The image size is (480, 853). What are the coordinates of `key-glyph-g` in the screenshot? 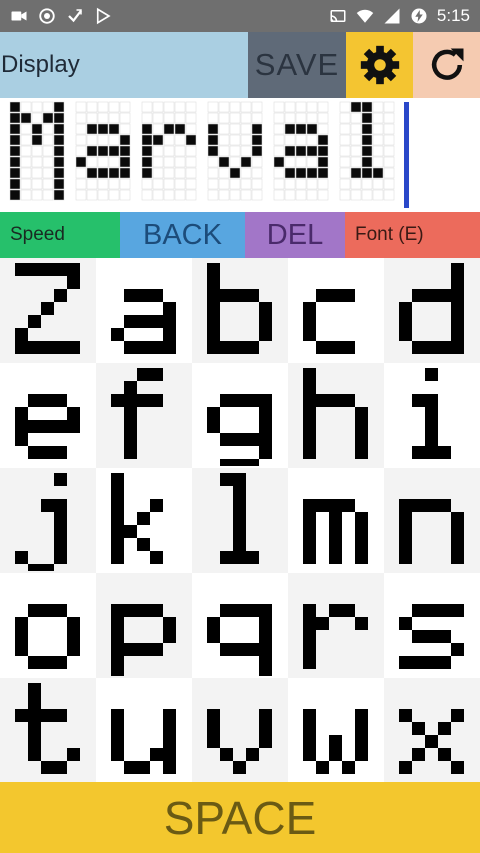 It's located at (239, 429).